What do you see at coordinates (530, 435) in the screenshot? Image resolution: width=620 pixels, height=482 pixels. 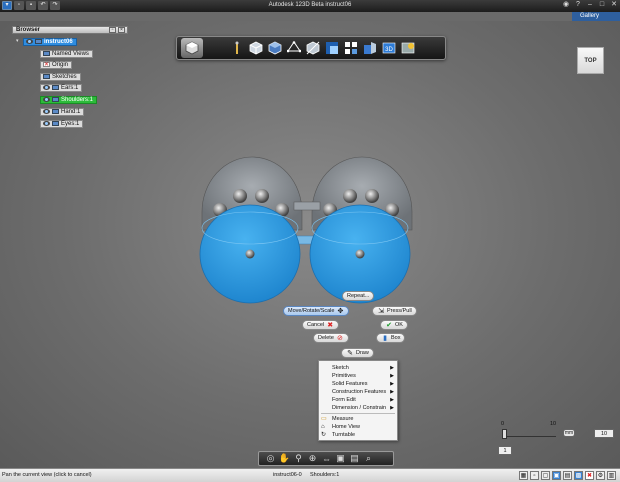 I see `grid-slider-track` at bounding box center [530, 435].